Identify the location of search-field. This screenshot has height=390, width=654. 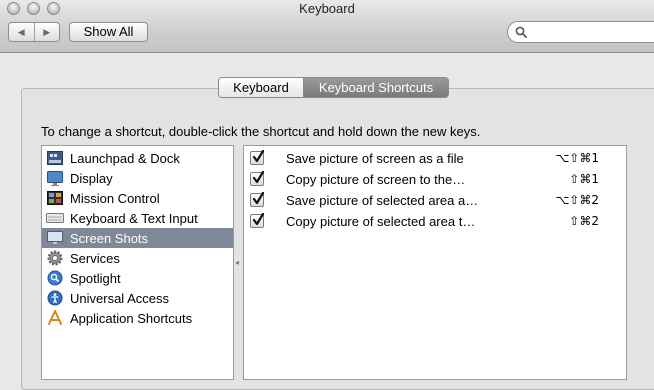
(580, 32).